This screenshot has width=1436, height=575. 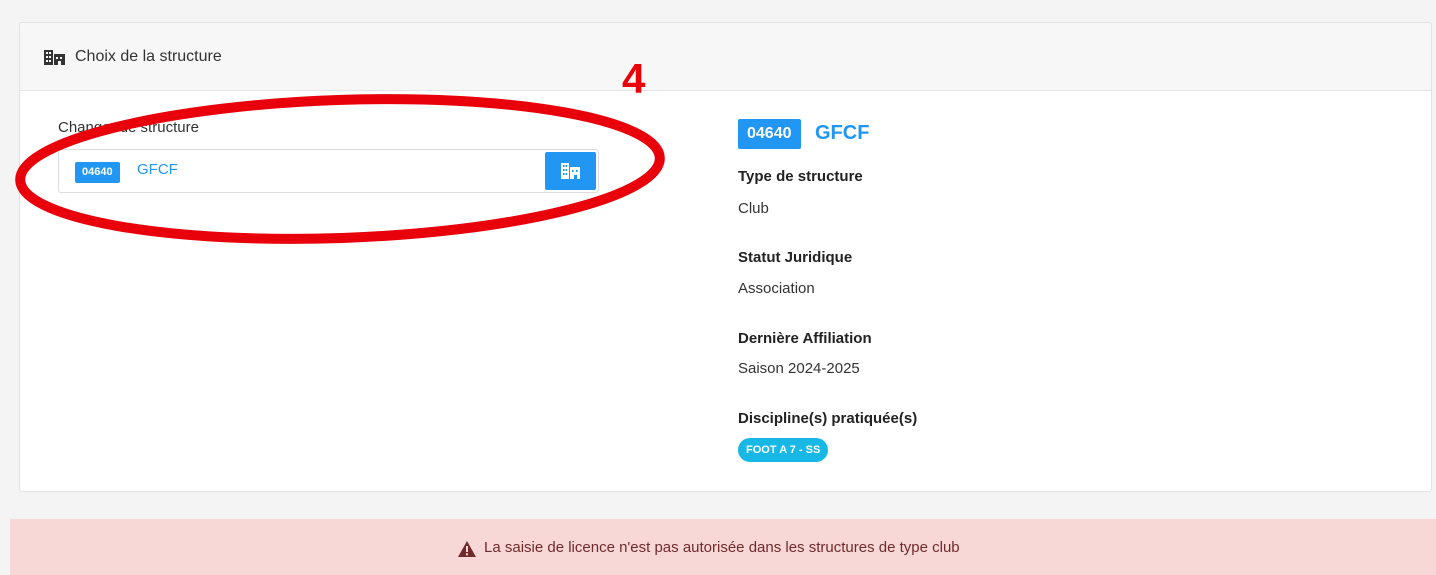 What do you see at coordinates (97, 172) in the screenshot?
I see `structure-code-badge: 04640` at bounding box center [97, 172].